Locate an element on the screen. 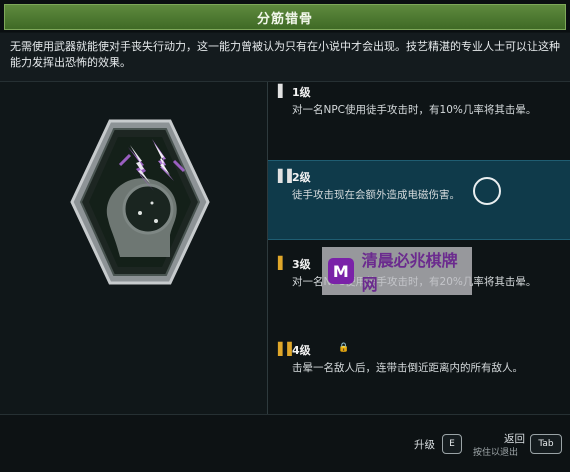 The image size is (570, 472). tier-level: 3级 is located at coordinates (301, 264).